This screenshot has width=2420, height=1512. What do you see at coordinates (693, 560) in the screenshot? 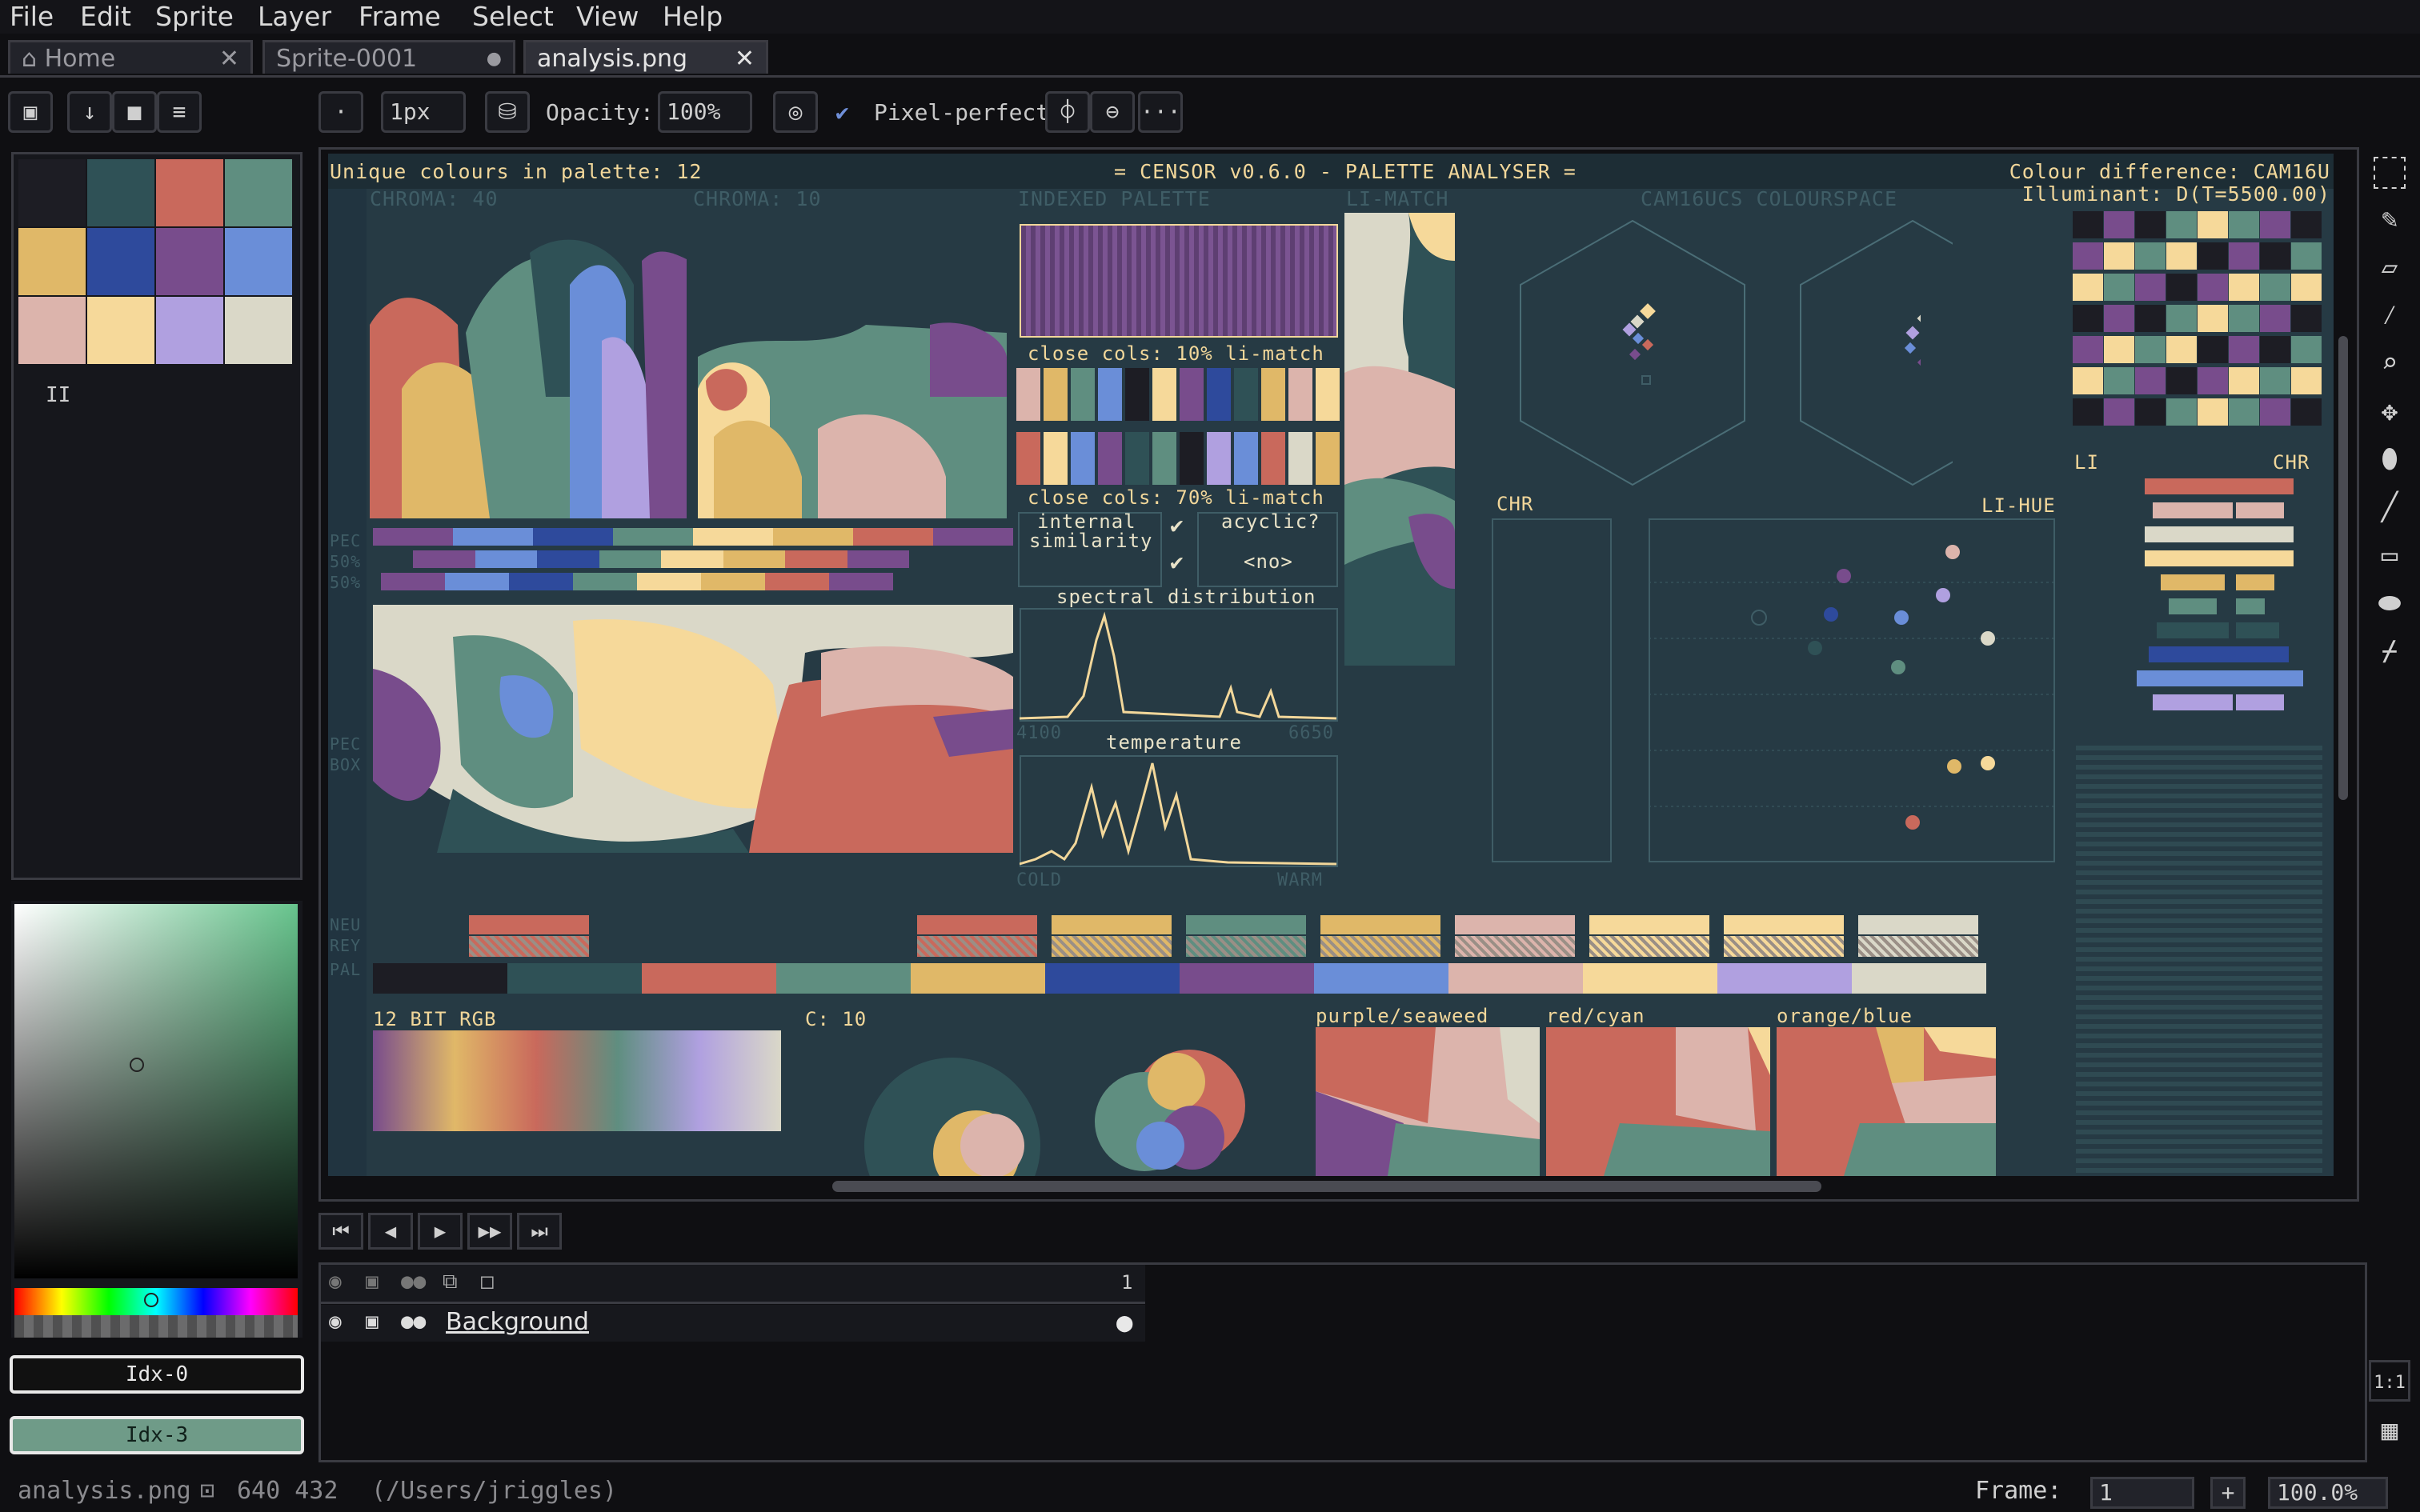
I see `pec-bars` at bounding box center [693, 560].